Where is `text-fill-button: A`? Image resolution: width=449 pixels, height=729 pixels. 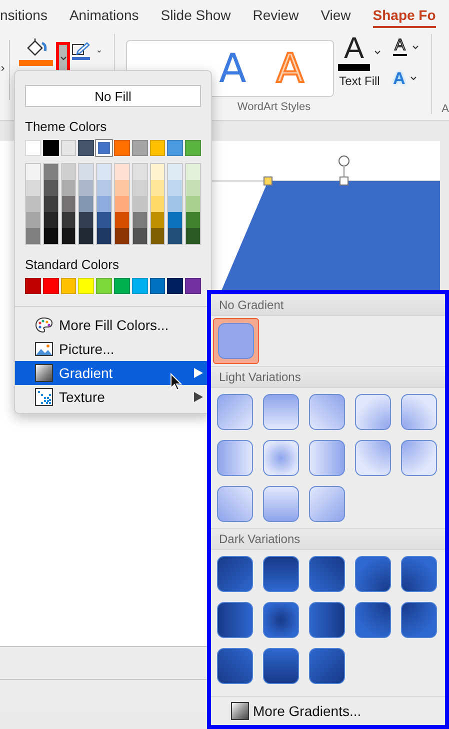
text-fill-button: A is located at coordinates (354, 52).